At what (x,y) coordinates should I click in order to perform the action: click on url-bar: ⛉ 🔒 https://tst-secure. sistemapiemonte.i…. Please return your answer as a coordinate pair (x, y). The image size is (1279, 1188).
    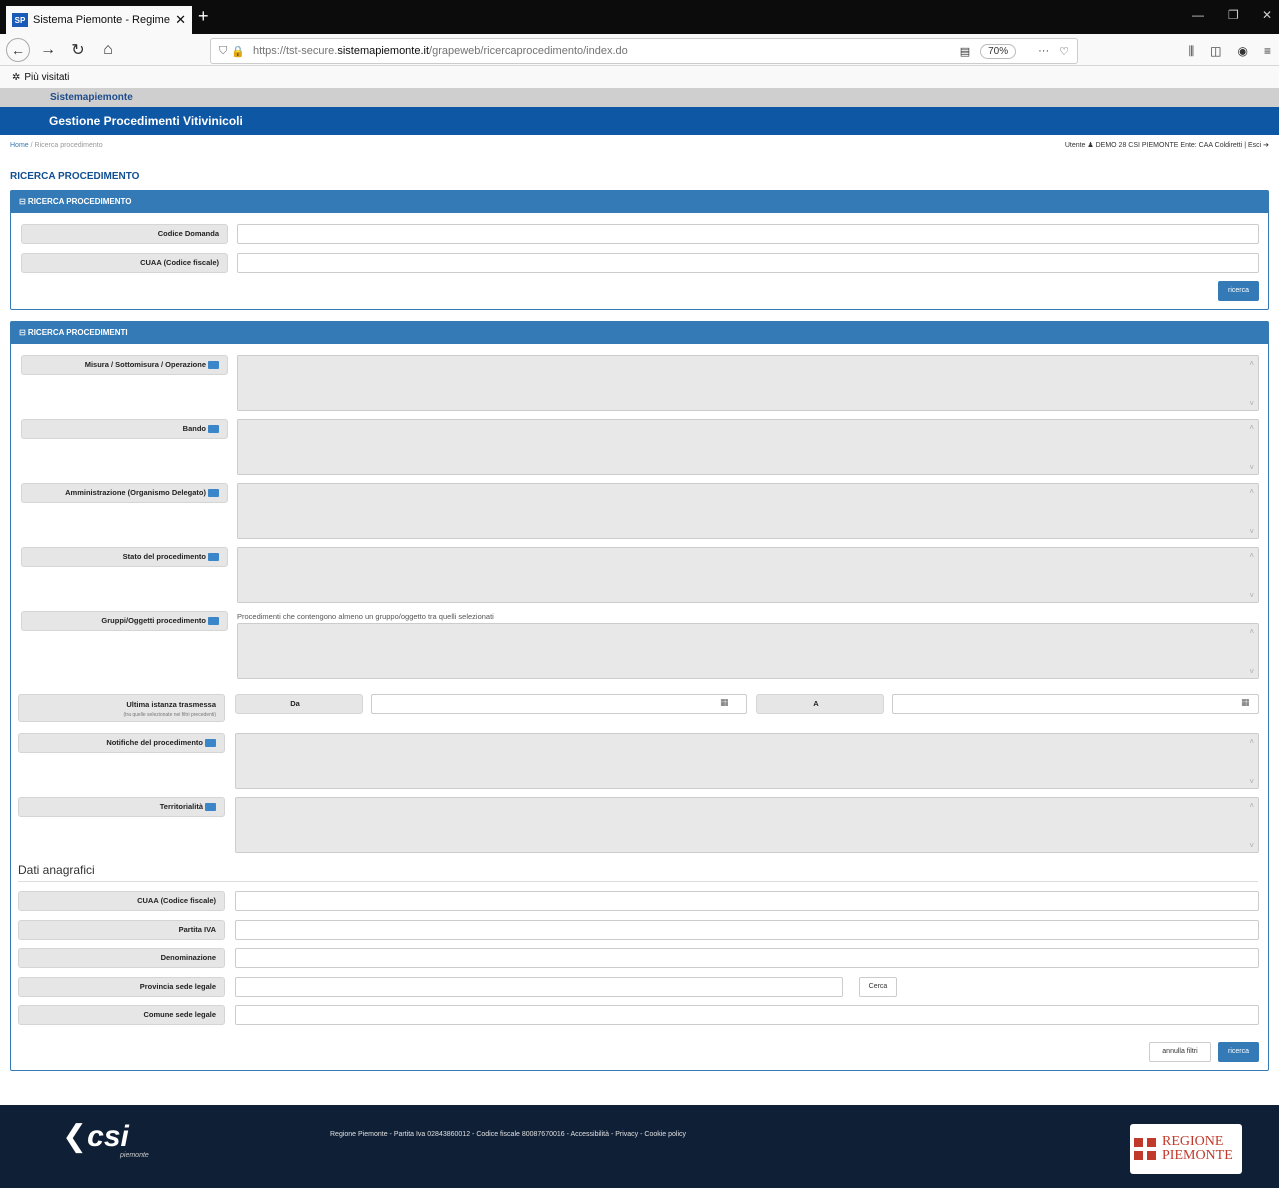
    Looking at the image, I should click on (644, 51).